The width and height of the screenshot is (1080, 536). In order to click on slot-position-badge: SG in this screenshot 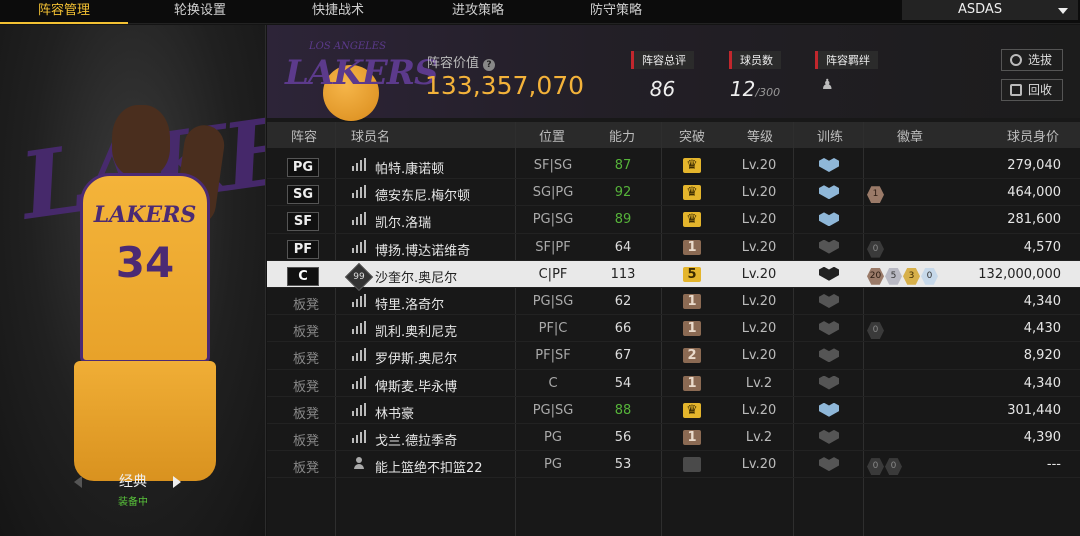, I will do `click(303, 195)`.